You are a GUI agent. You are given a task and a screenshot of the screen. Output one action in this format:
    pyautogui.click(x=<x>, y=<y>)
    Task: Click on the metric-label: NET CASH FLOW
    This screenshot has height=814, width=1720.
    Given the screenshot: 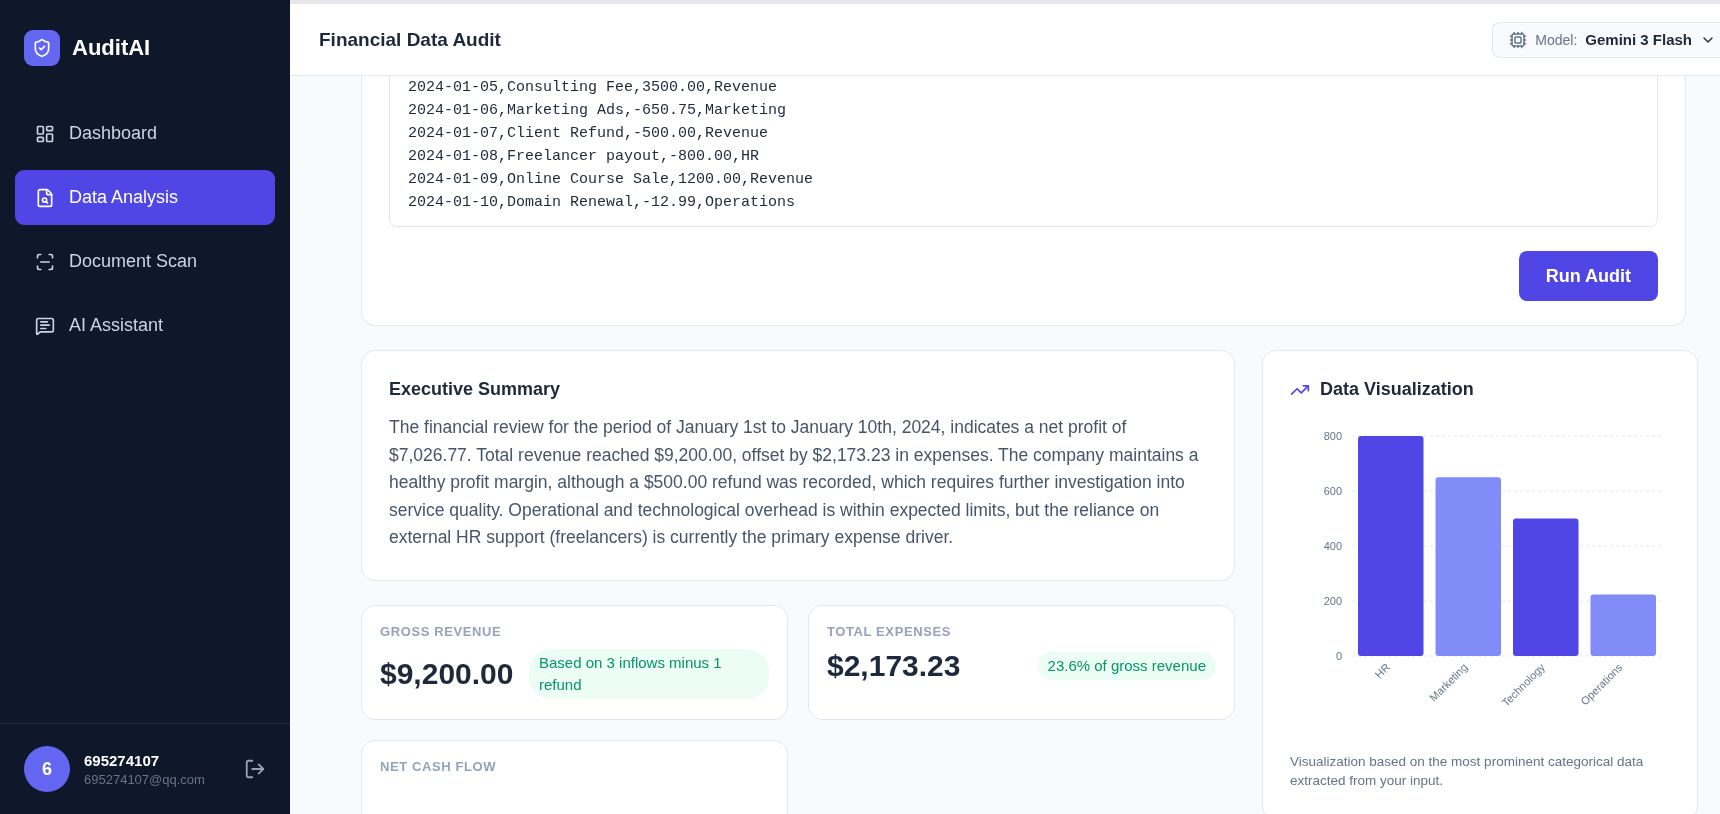 What is the action you would take?
    pyautogui.click(x=439, y=766)
    